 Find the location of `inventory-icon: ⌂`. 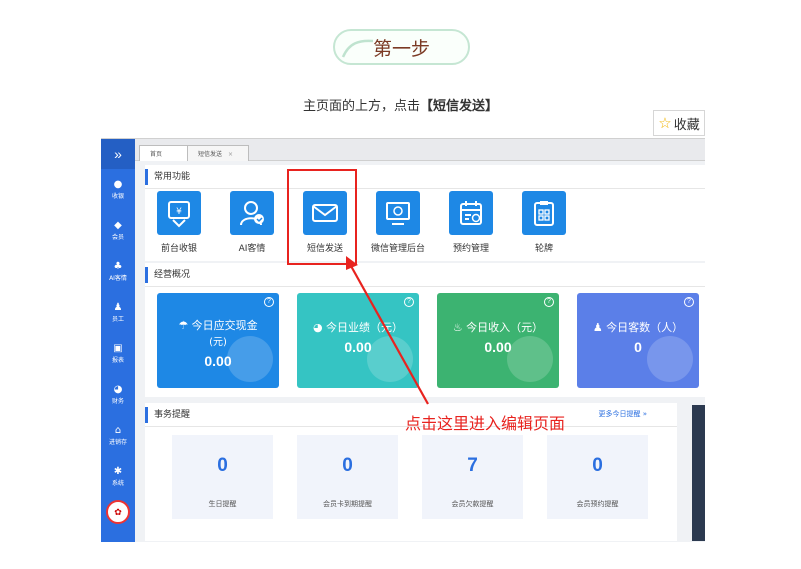

inventory-icon: ⌂ is located at coordinates (118, 430).